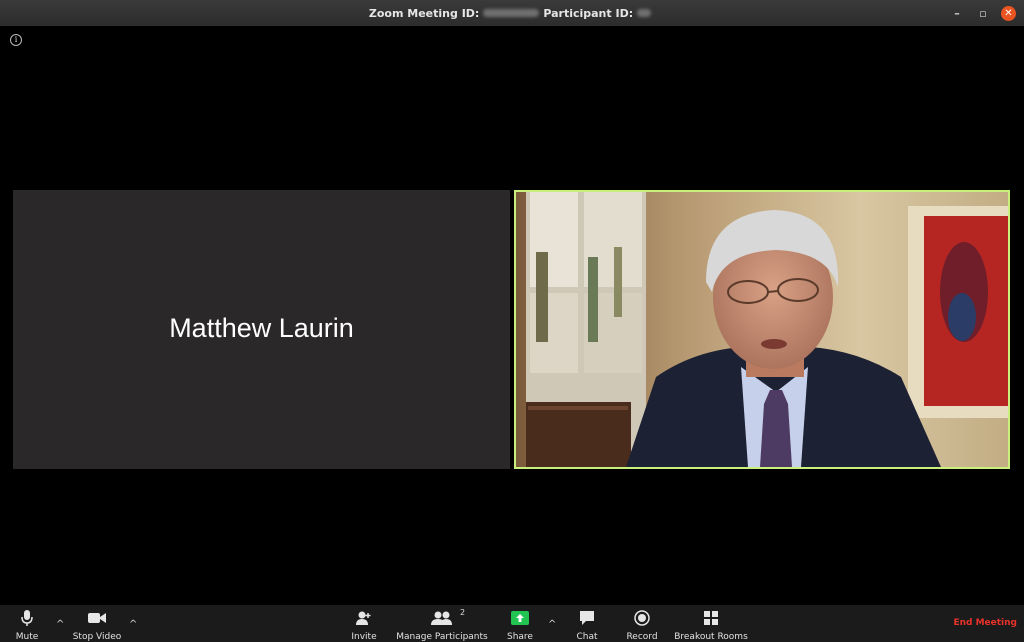  What do you see at coordinates (520, 618) in the screenshot?
I see `share-screen-icon` at bounding box center [520, 618].